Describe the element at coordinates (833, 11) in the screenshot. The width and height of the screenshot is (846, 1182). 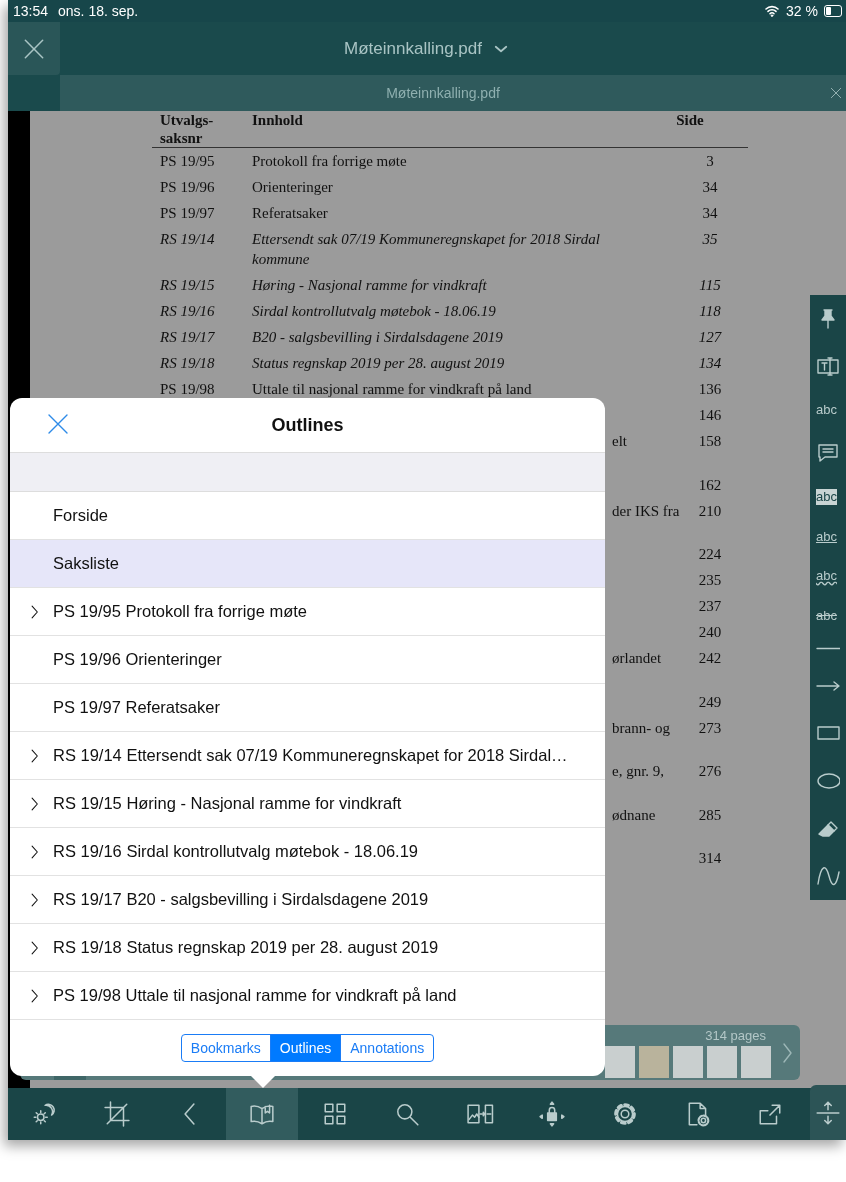
I see `battery-icon` at that location.